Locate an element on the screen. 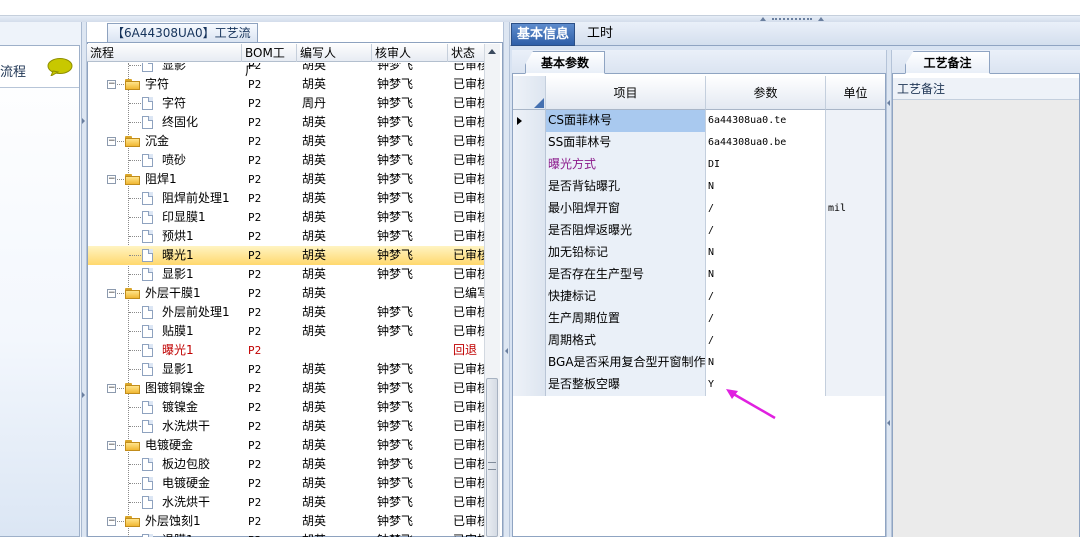  tree-node-row: 曝光1 P2 回退 is located at coordinates (286, 350).